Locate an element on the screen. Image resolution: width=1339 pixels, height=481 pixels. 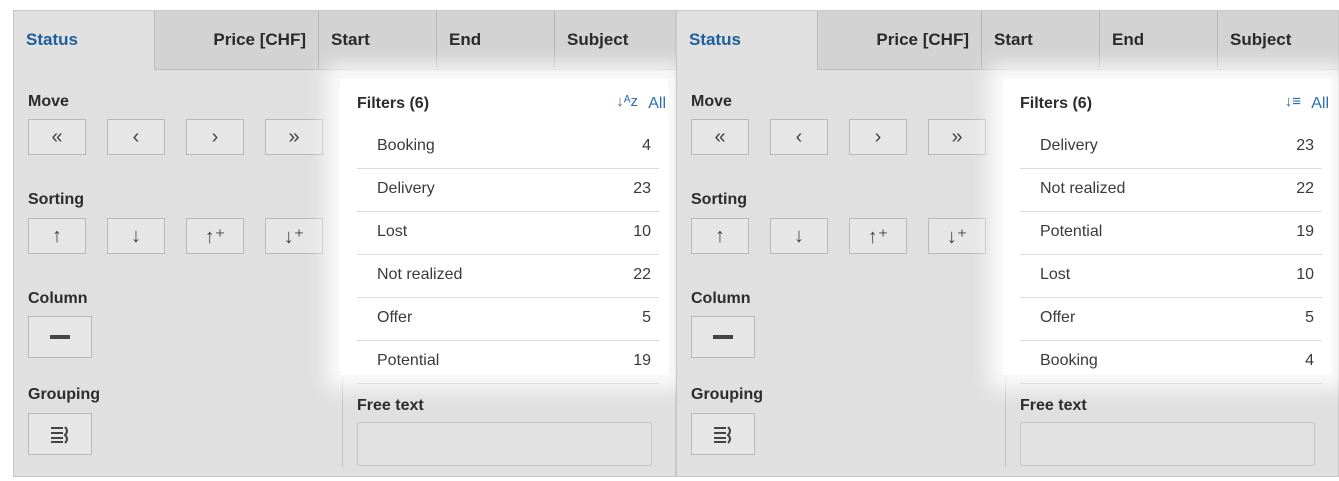
chevron-right-icon: › is located at coordinates (878, 136).